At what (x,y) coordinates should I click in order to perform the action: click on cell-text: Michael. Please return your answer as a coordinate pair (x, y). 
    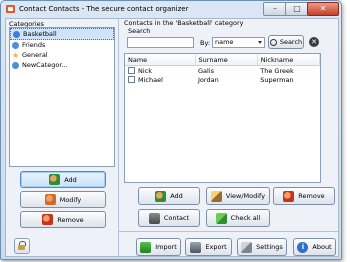
    Looking at the image, I should click on (150, 79).